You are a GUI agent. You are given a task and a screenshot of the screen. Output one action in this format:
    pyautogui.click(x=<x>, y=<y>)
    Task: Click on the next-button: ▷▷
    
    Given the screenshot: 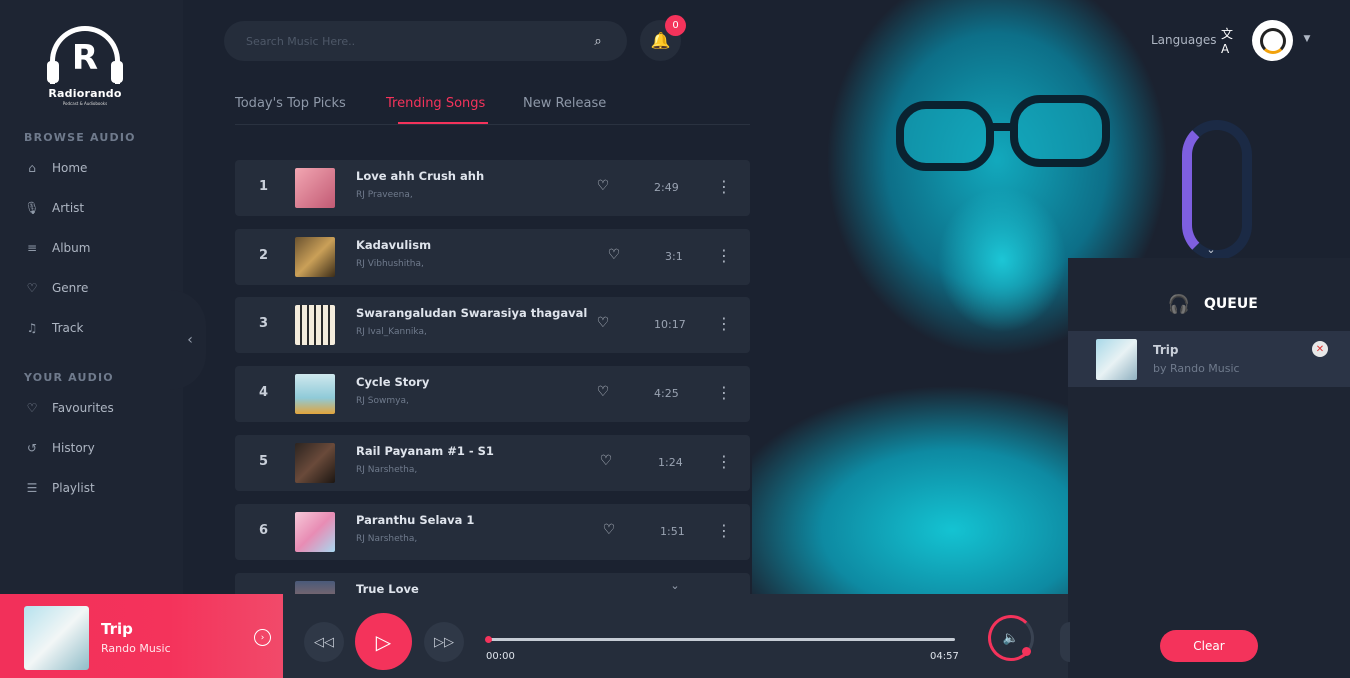 What is the action you would take?
    pyautogui.click(x=444, y=642)
    